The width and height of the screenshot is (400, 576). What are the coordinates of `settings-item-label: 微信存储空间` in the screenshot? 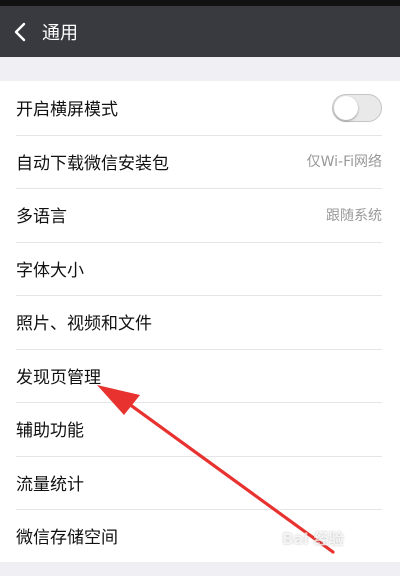 It's located at (67, 538).